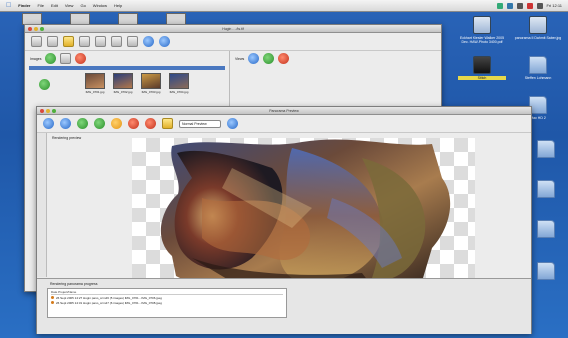 The width and height of the screenshot is (568, 338). I want to click on views-label: Views, so click(240, 58).